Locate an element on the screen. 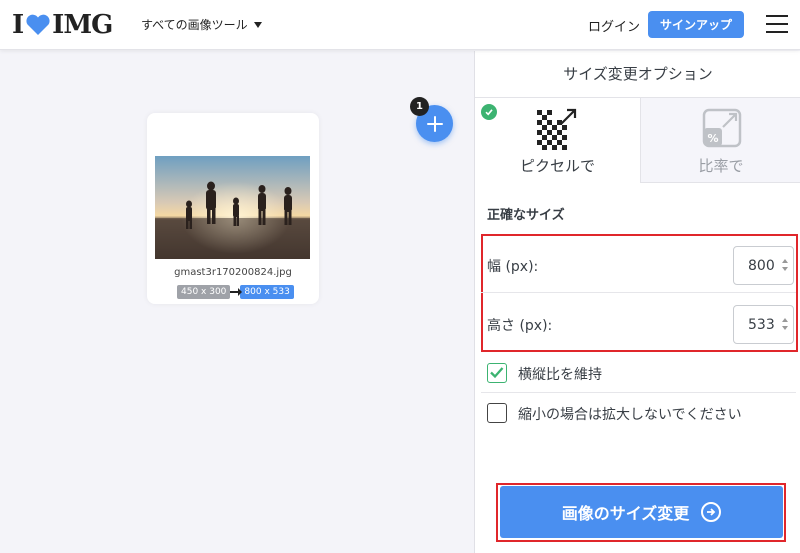 This screenshot has height=553, width=800. width-value: 800 is located at coordinates (761, 265).